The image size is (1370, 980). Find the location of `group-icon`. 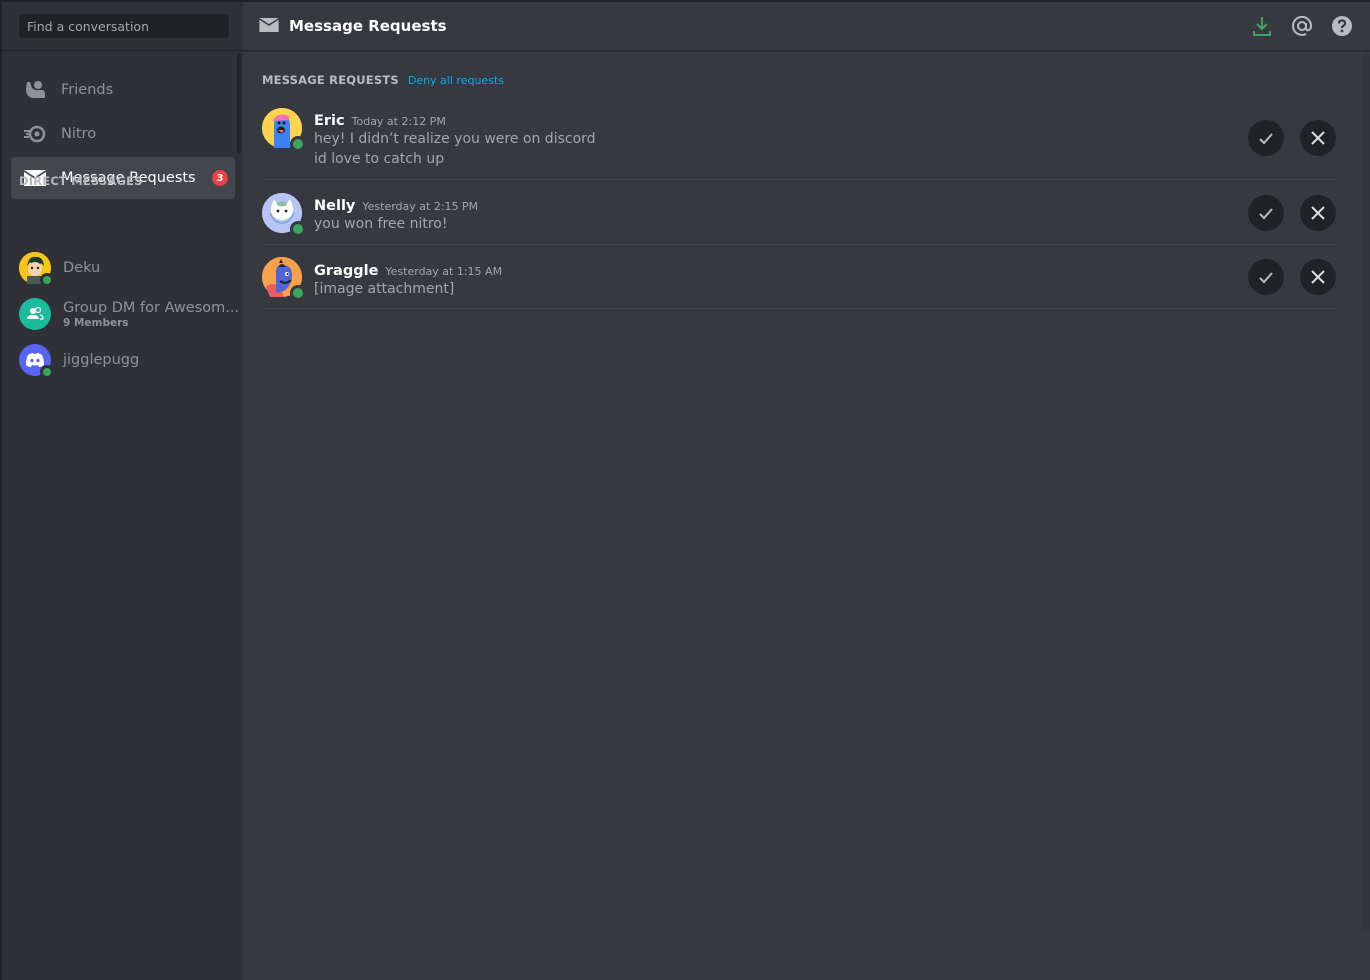

group-icon is located at coordinates (35, 313).